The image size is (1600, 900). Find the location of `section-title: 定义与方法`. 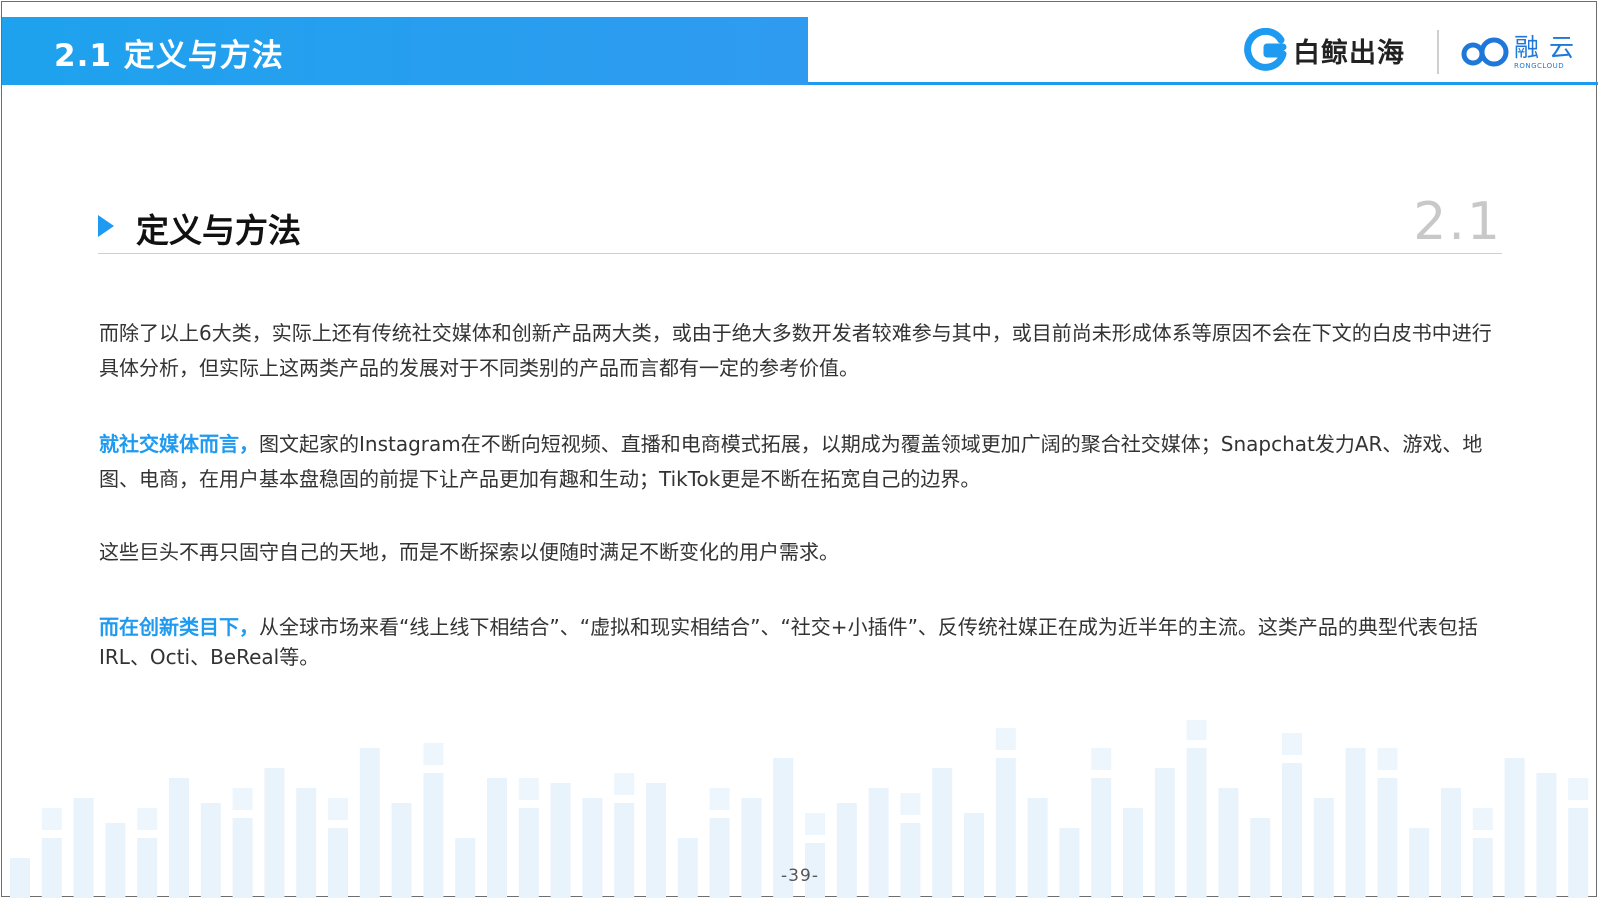

section-title: 定义与方法 is located at coordinates (218, 230).